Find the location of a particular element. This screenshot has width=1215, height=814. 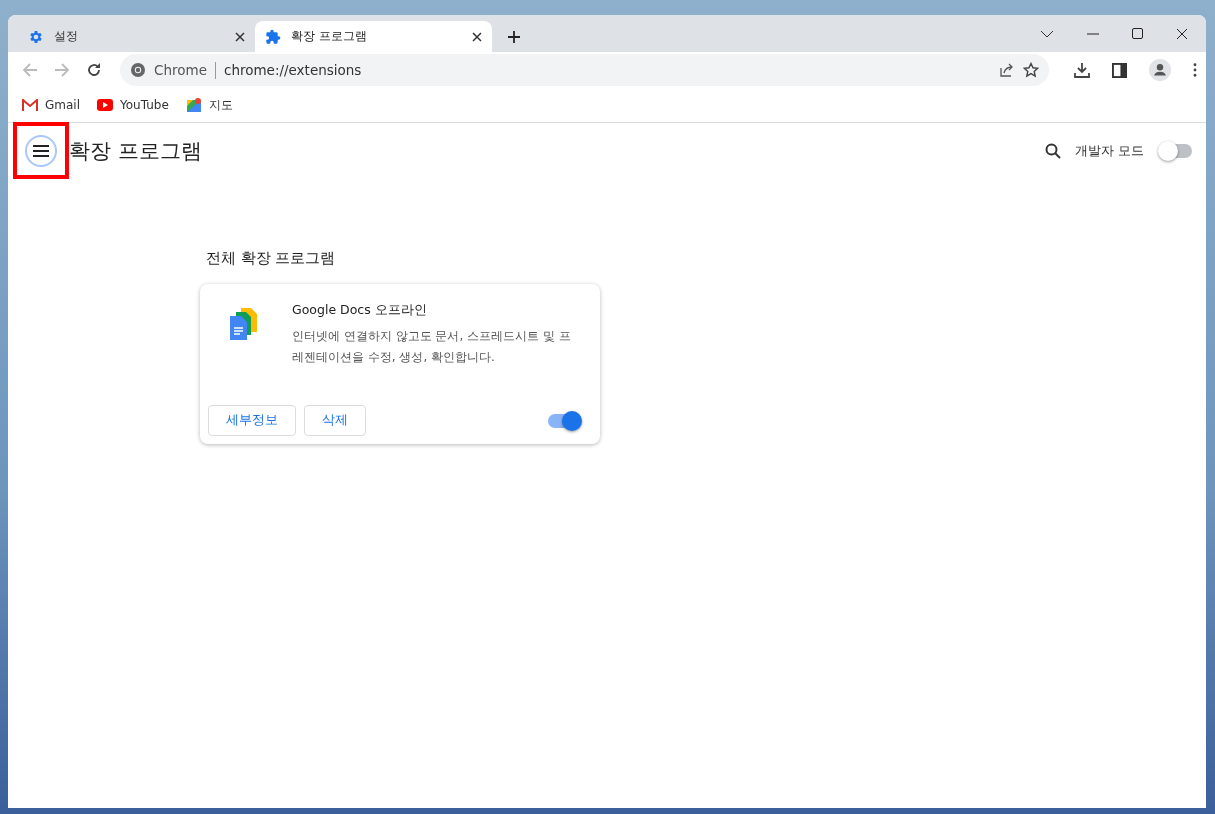

tab-title: 확장 프로그램 is located at coordinates (329, 36).